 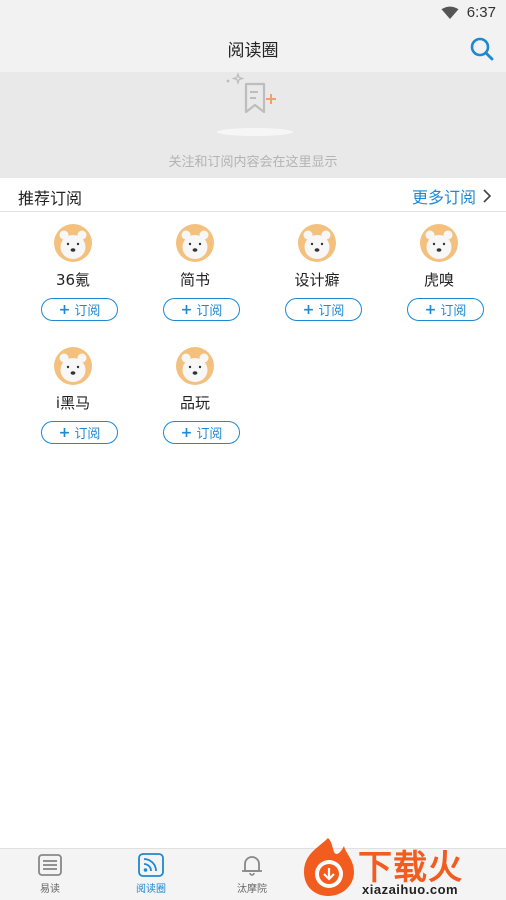 I want to click on subscription-item: i黑马 + 订阅, so click(x=73, y=395).